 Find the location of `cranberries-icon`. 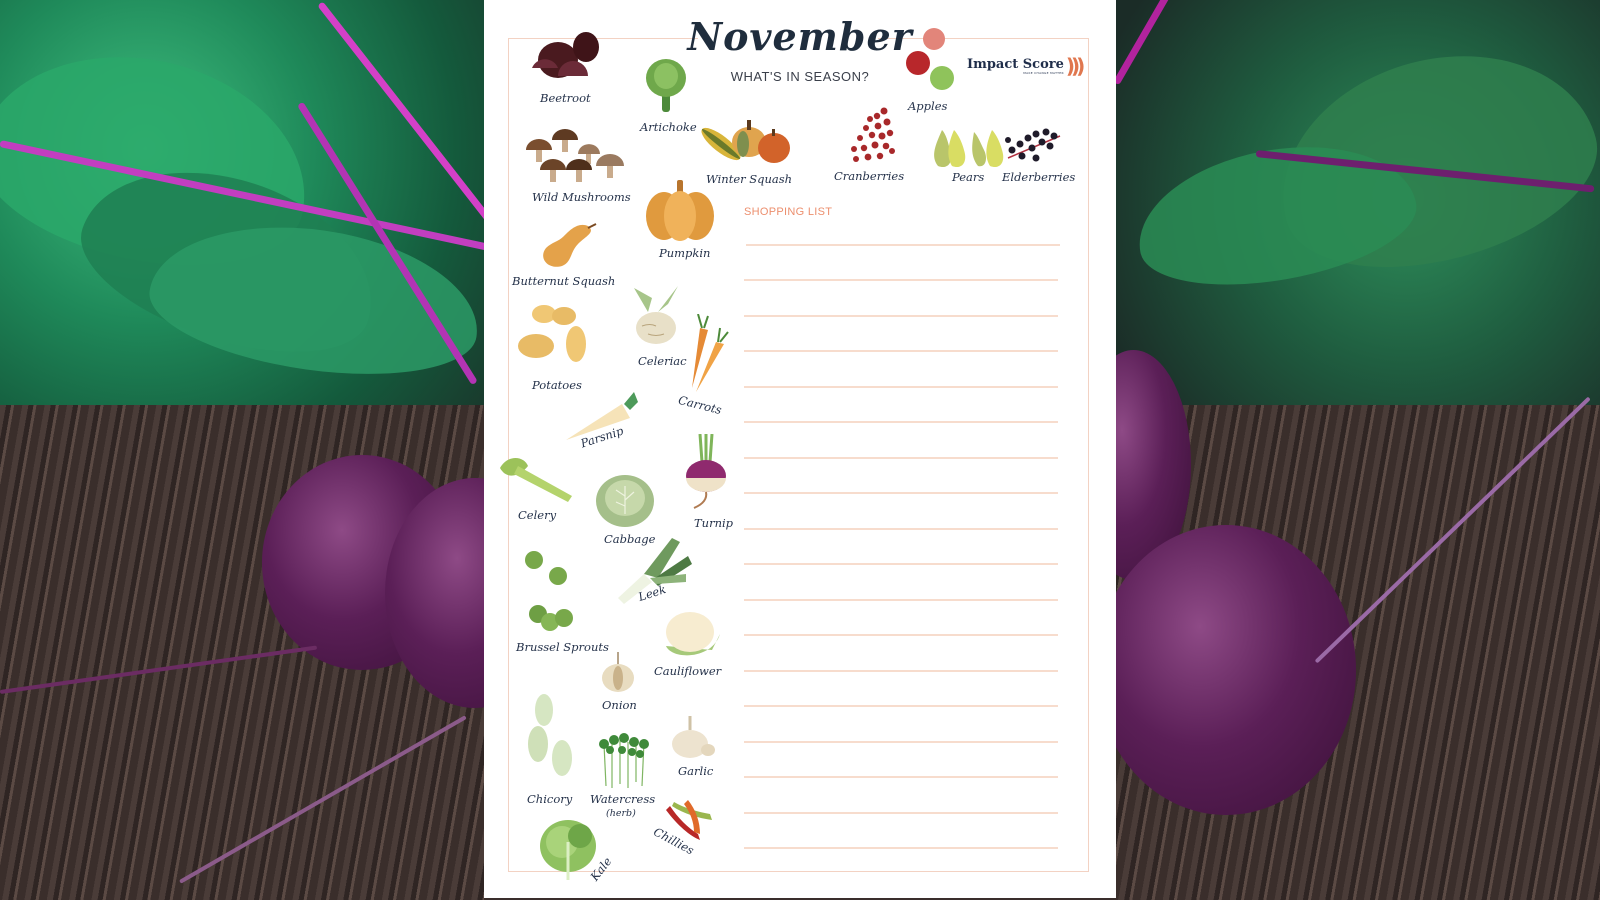

cranberries-icon is located at coordinates (873, 134).